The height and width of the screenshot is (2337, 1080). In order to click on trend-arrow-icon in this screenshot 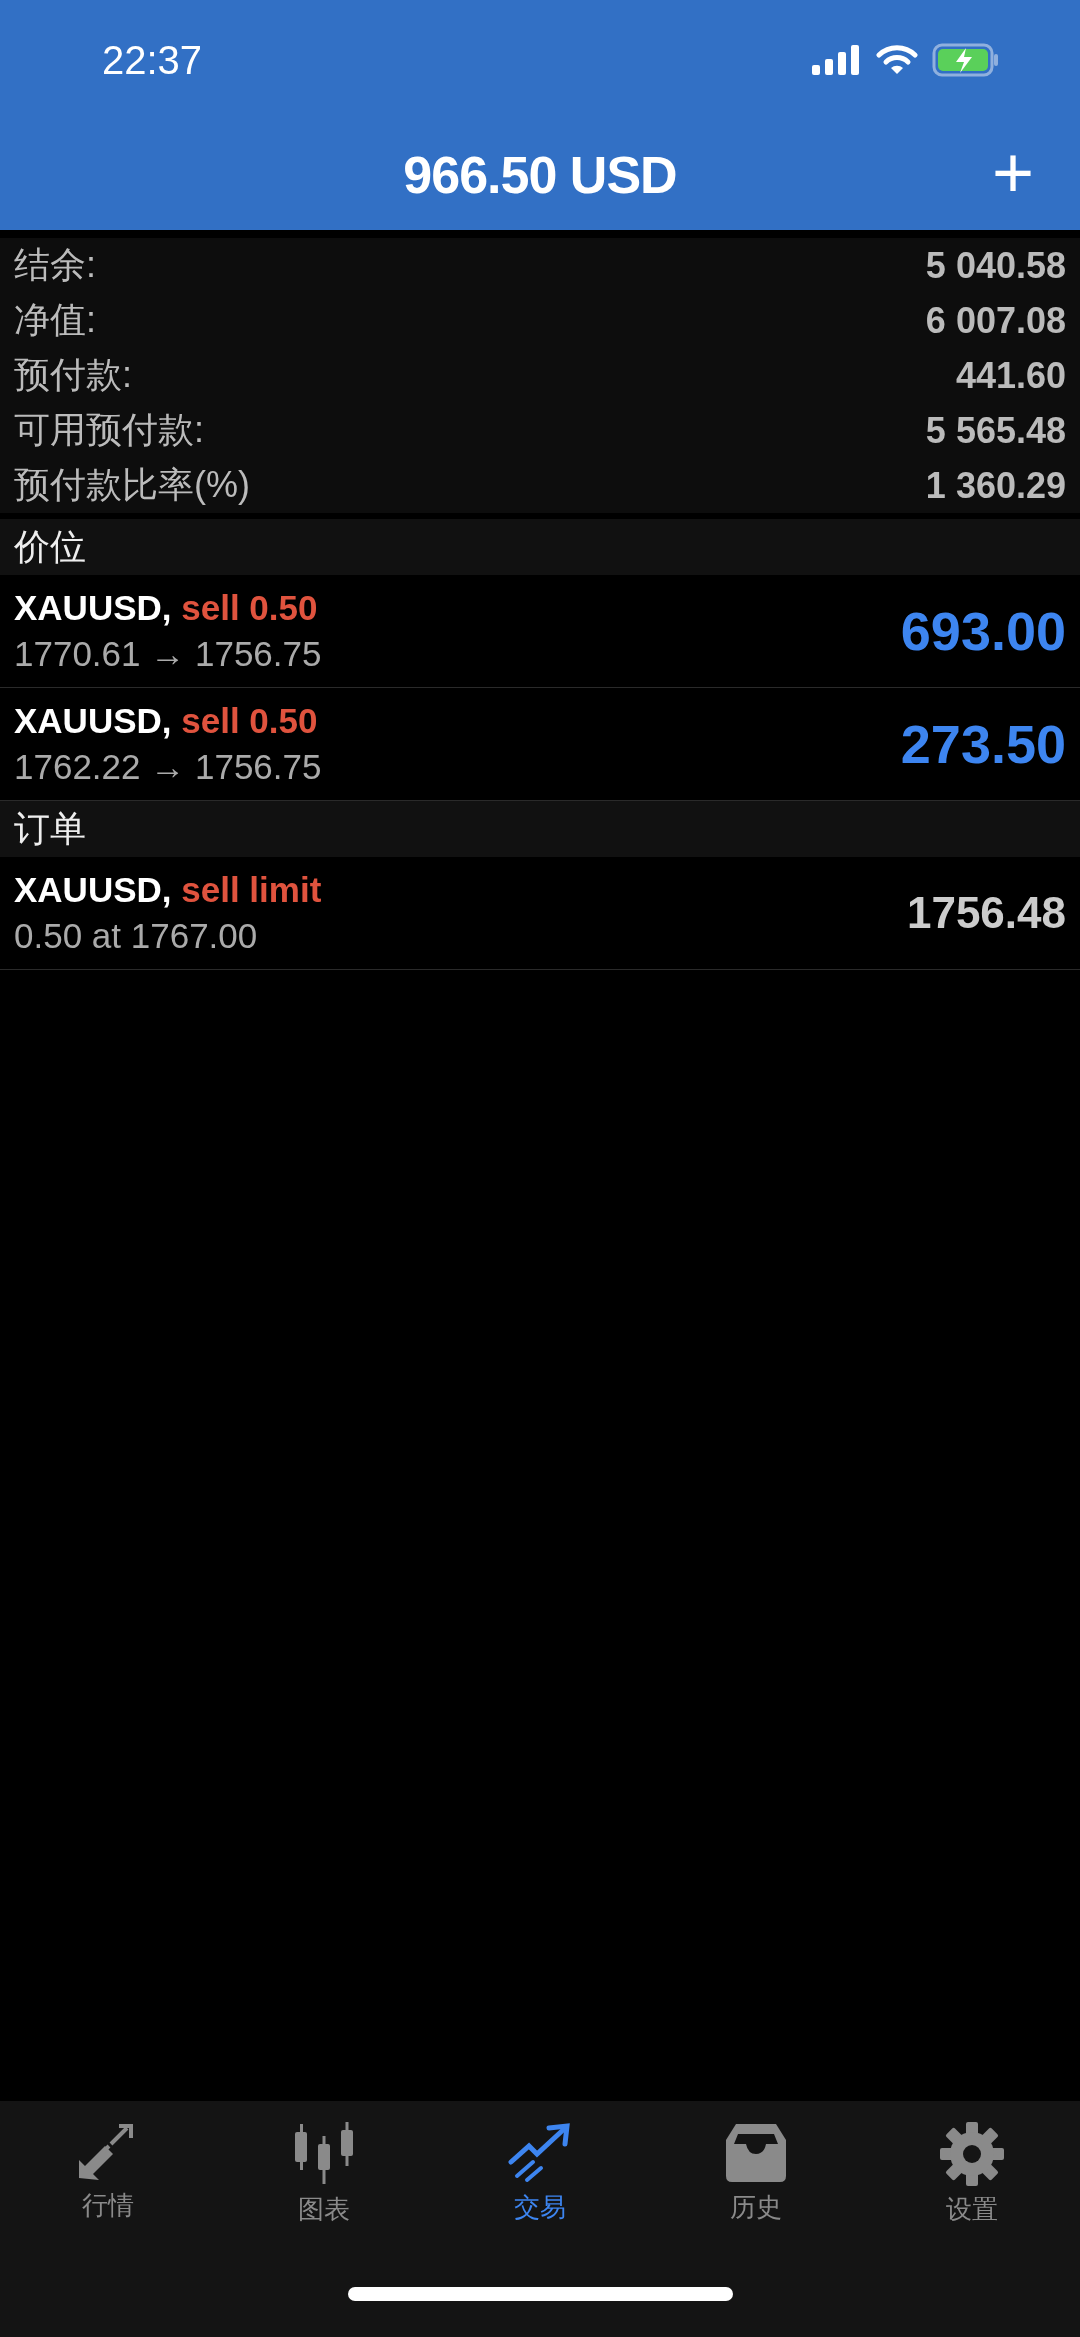, I will do `click(540, 2153)`.